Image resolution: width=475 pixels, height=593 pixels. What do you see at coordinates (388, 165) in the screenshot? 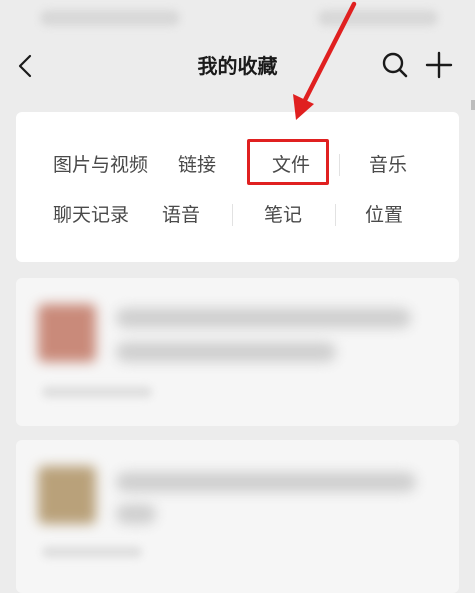
I see `category-music: 音乐` at bounding box center [388, 165].